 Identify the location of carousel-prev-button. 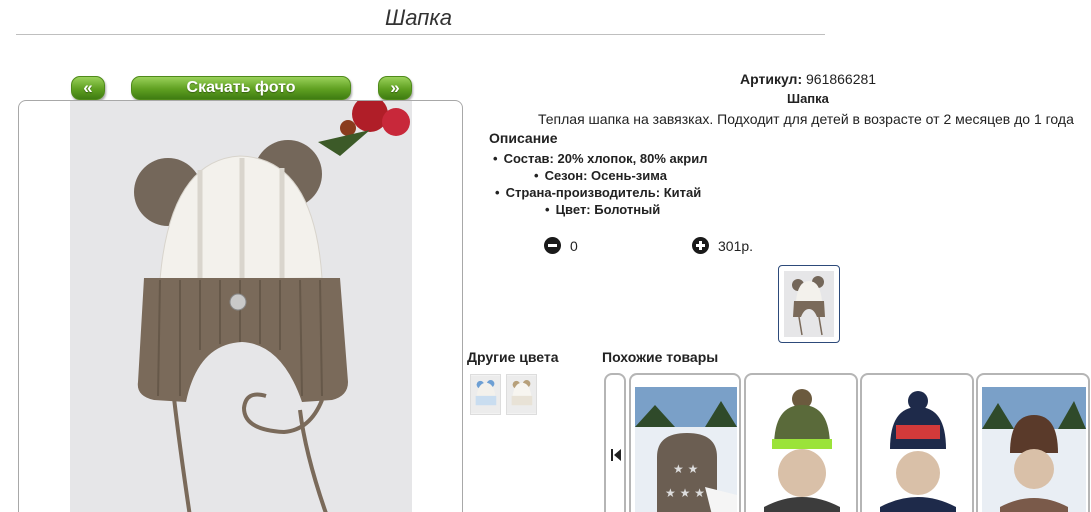
(615, 442).